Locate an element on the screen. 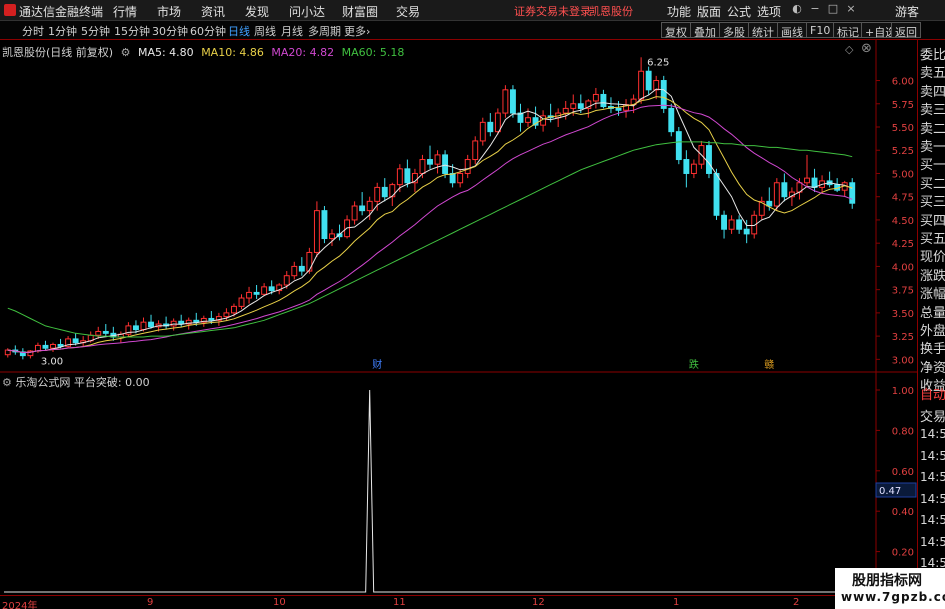 This screenshot has height=609, width=945. menu-item-options: 选项 is located at coordinates (769, 11).